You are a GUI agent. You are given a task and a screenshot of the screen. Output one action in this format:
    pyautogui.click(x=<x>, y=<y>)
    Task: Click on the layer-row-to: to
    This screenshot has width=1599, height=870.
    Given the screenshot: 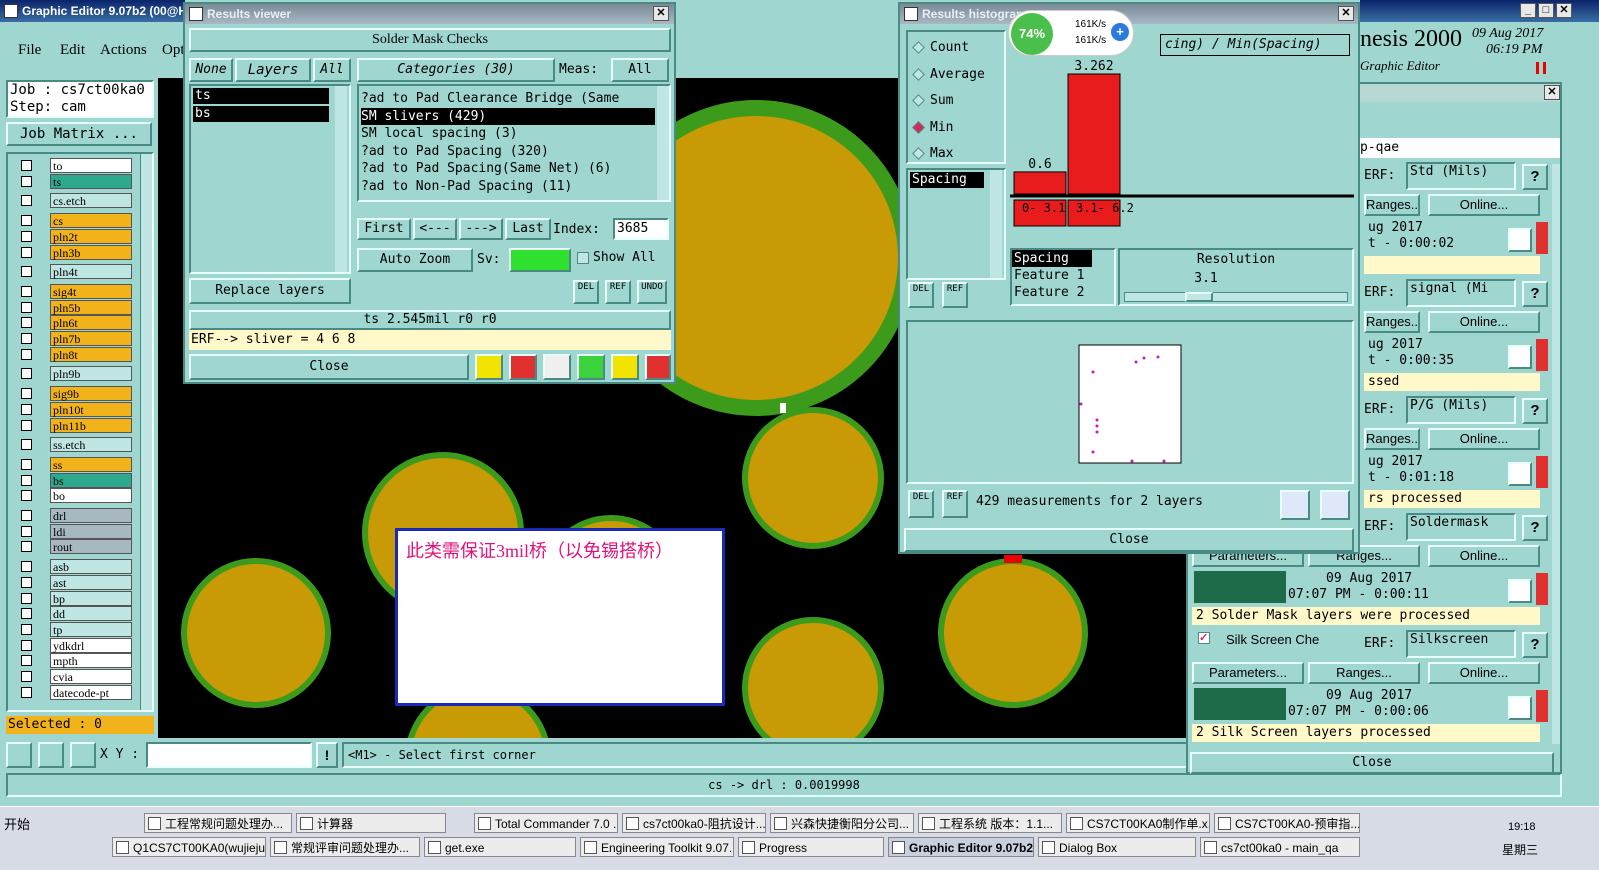 What is the action you would take?
    pyautogui.click(x=75, y=165)
    